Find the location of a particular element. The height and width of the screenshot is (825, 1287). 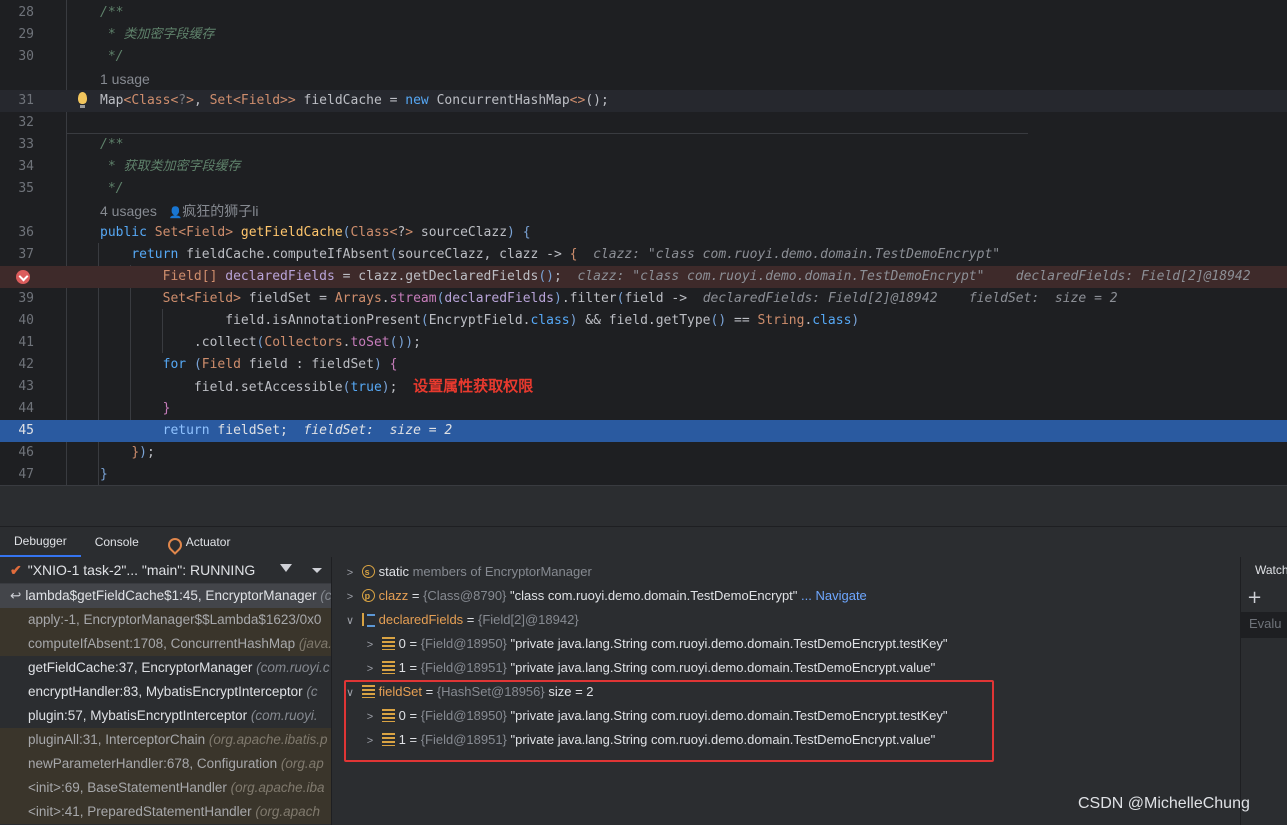

code-line-45: 45 return fieldSet; fieldSet: size = 2 is located at coordinates (643, 431).